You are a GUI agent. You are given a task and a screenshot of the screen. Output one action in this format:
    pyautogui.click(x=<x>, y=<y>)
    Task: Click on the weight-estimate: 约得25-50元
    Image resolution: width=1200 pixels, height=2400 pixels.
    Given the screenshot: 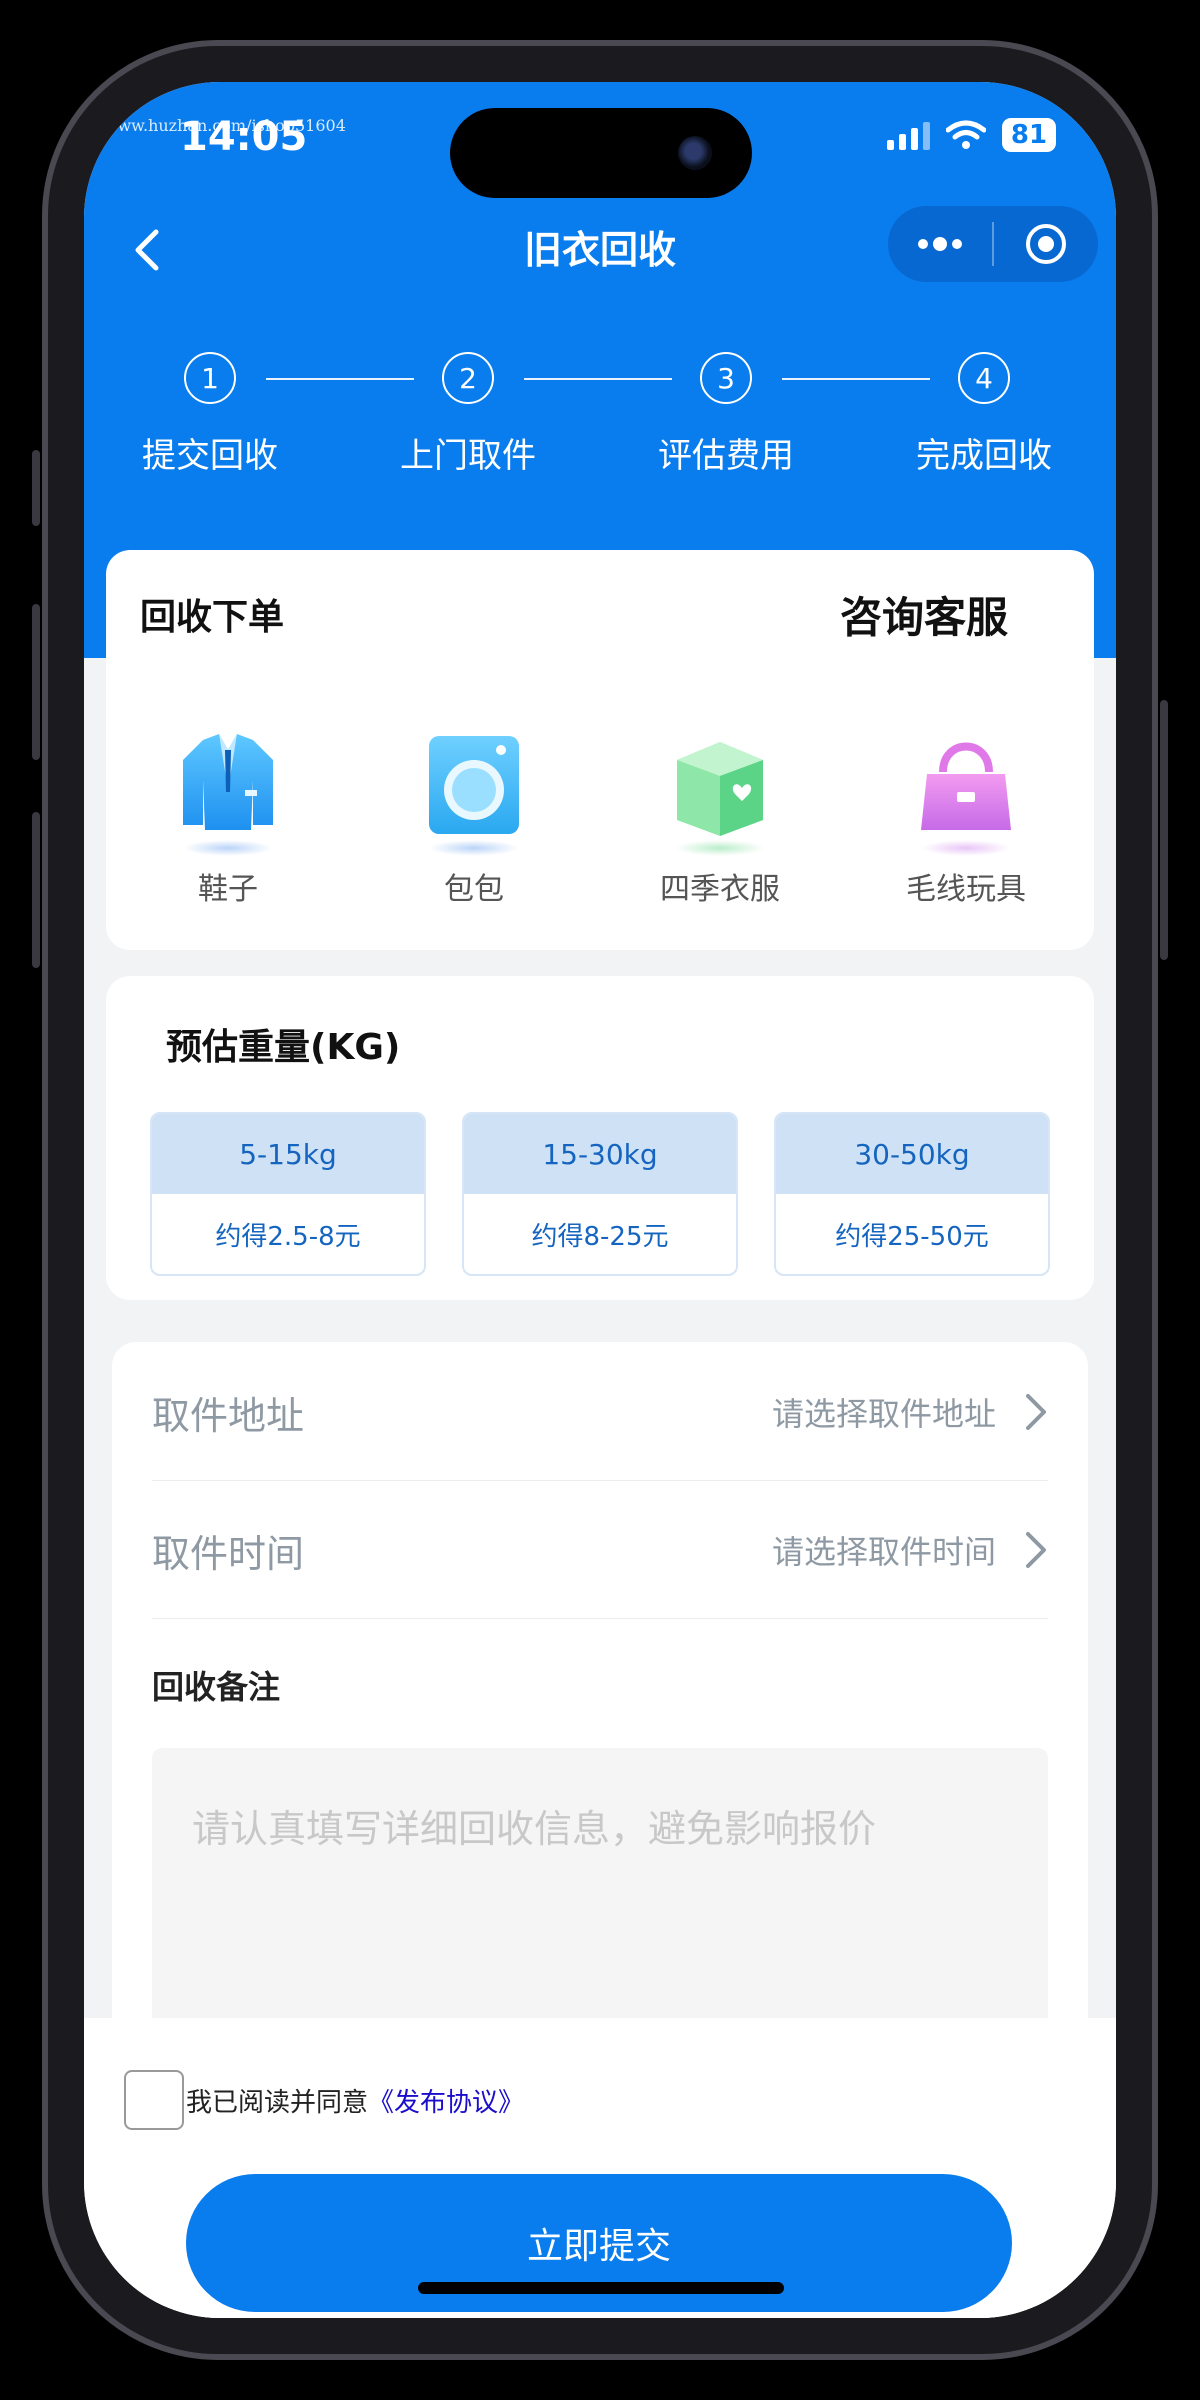 What is the action you would take?
    pyautogui.click(x=912, y=1236)
    